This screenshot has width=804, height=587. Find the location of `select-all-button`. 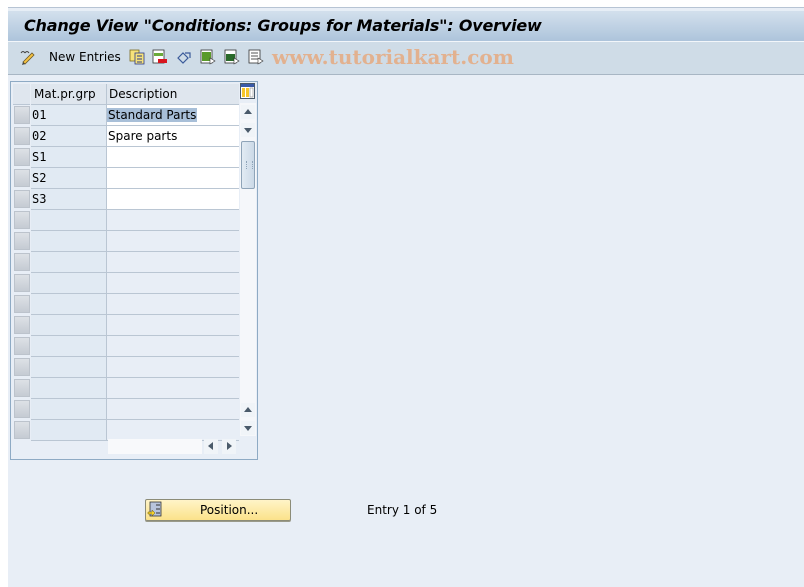

select-all-button is located at coordinates (208, 57).